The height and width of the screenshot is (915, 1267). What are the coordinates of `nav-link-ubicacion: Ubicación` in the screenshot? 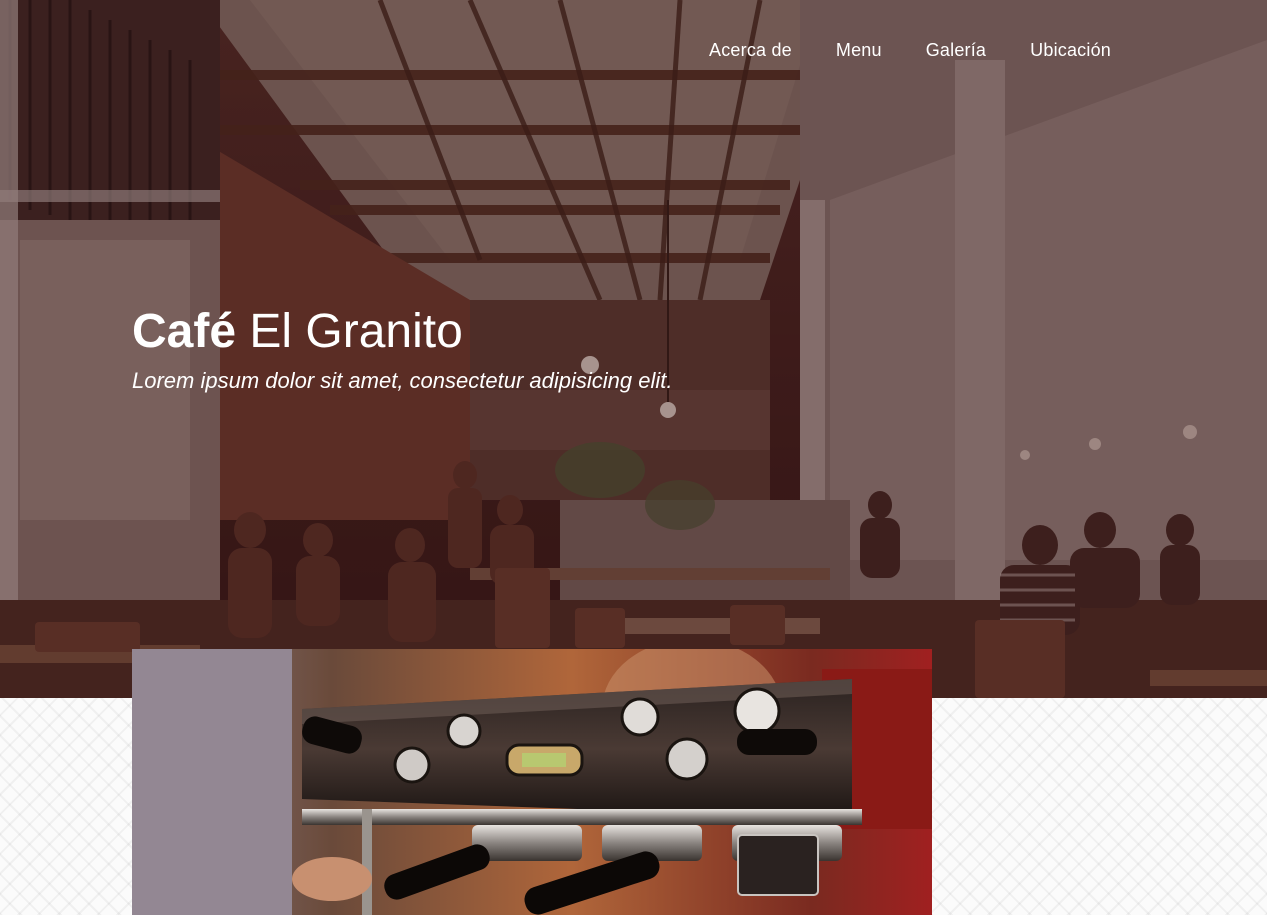 It's located at (1070, 50).